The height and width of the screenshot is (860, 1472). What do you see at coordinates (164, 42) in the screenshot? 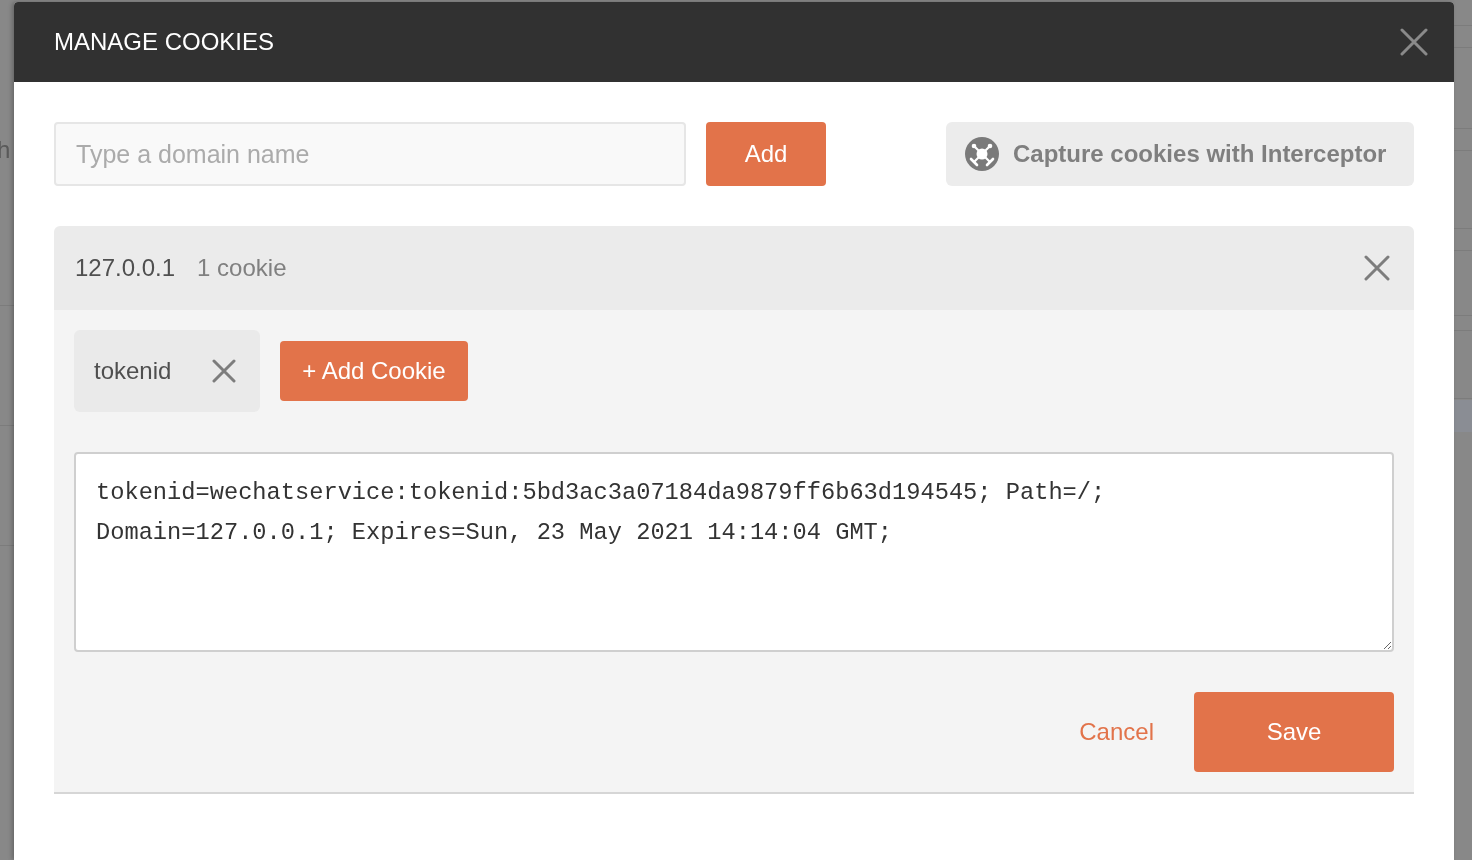
I see `dialog-title: MANAGE COOKIES` at bounding box center [164, 42].